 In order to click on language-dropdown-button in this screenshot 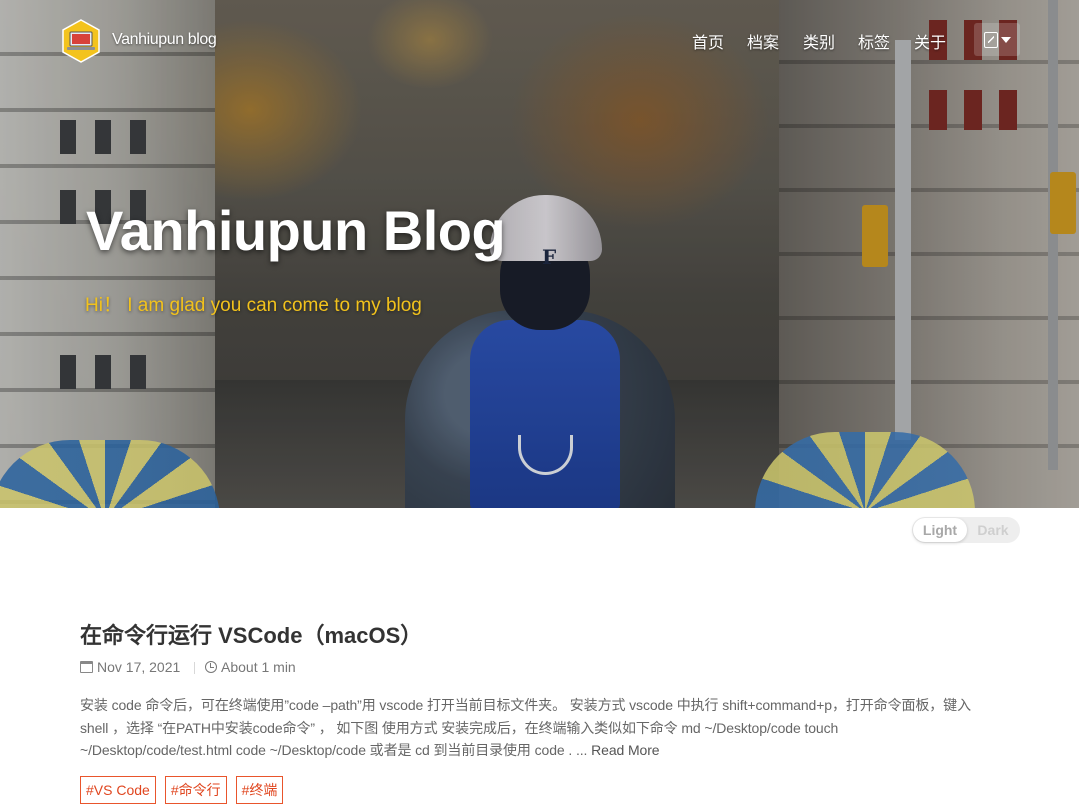, I will do `click(997, 39)`.